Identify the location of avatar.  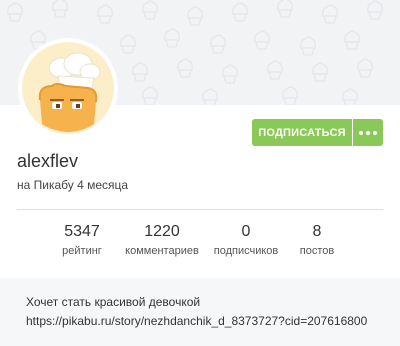
(68, 88).